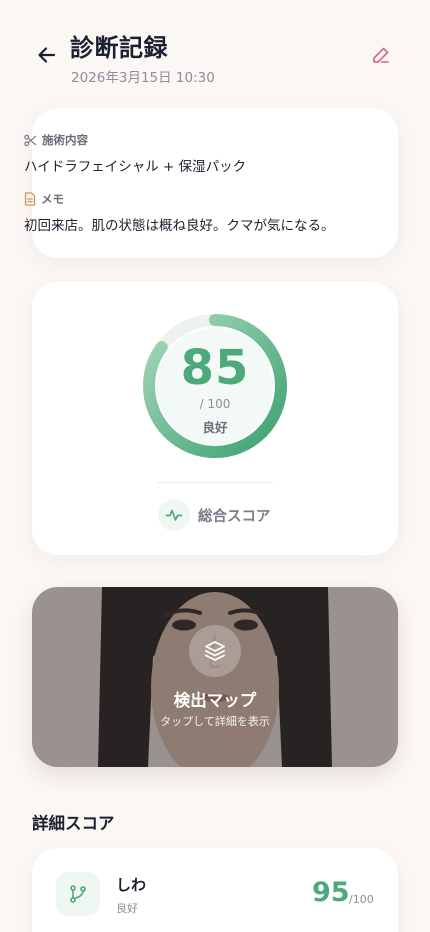 The width and height of the screenshot is (430, 932). I want to click on header: 診断記録 2026年3月15日 10:30, so click(215, 50).